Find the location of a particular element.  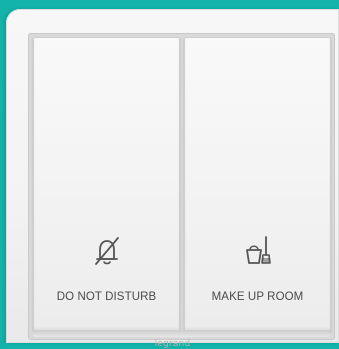

bell-slash-icon is located at coordinates (106, 251).